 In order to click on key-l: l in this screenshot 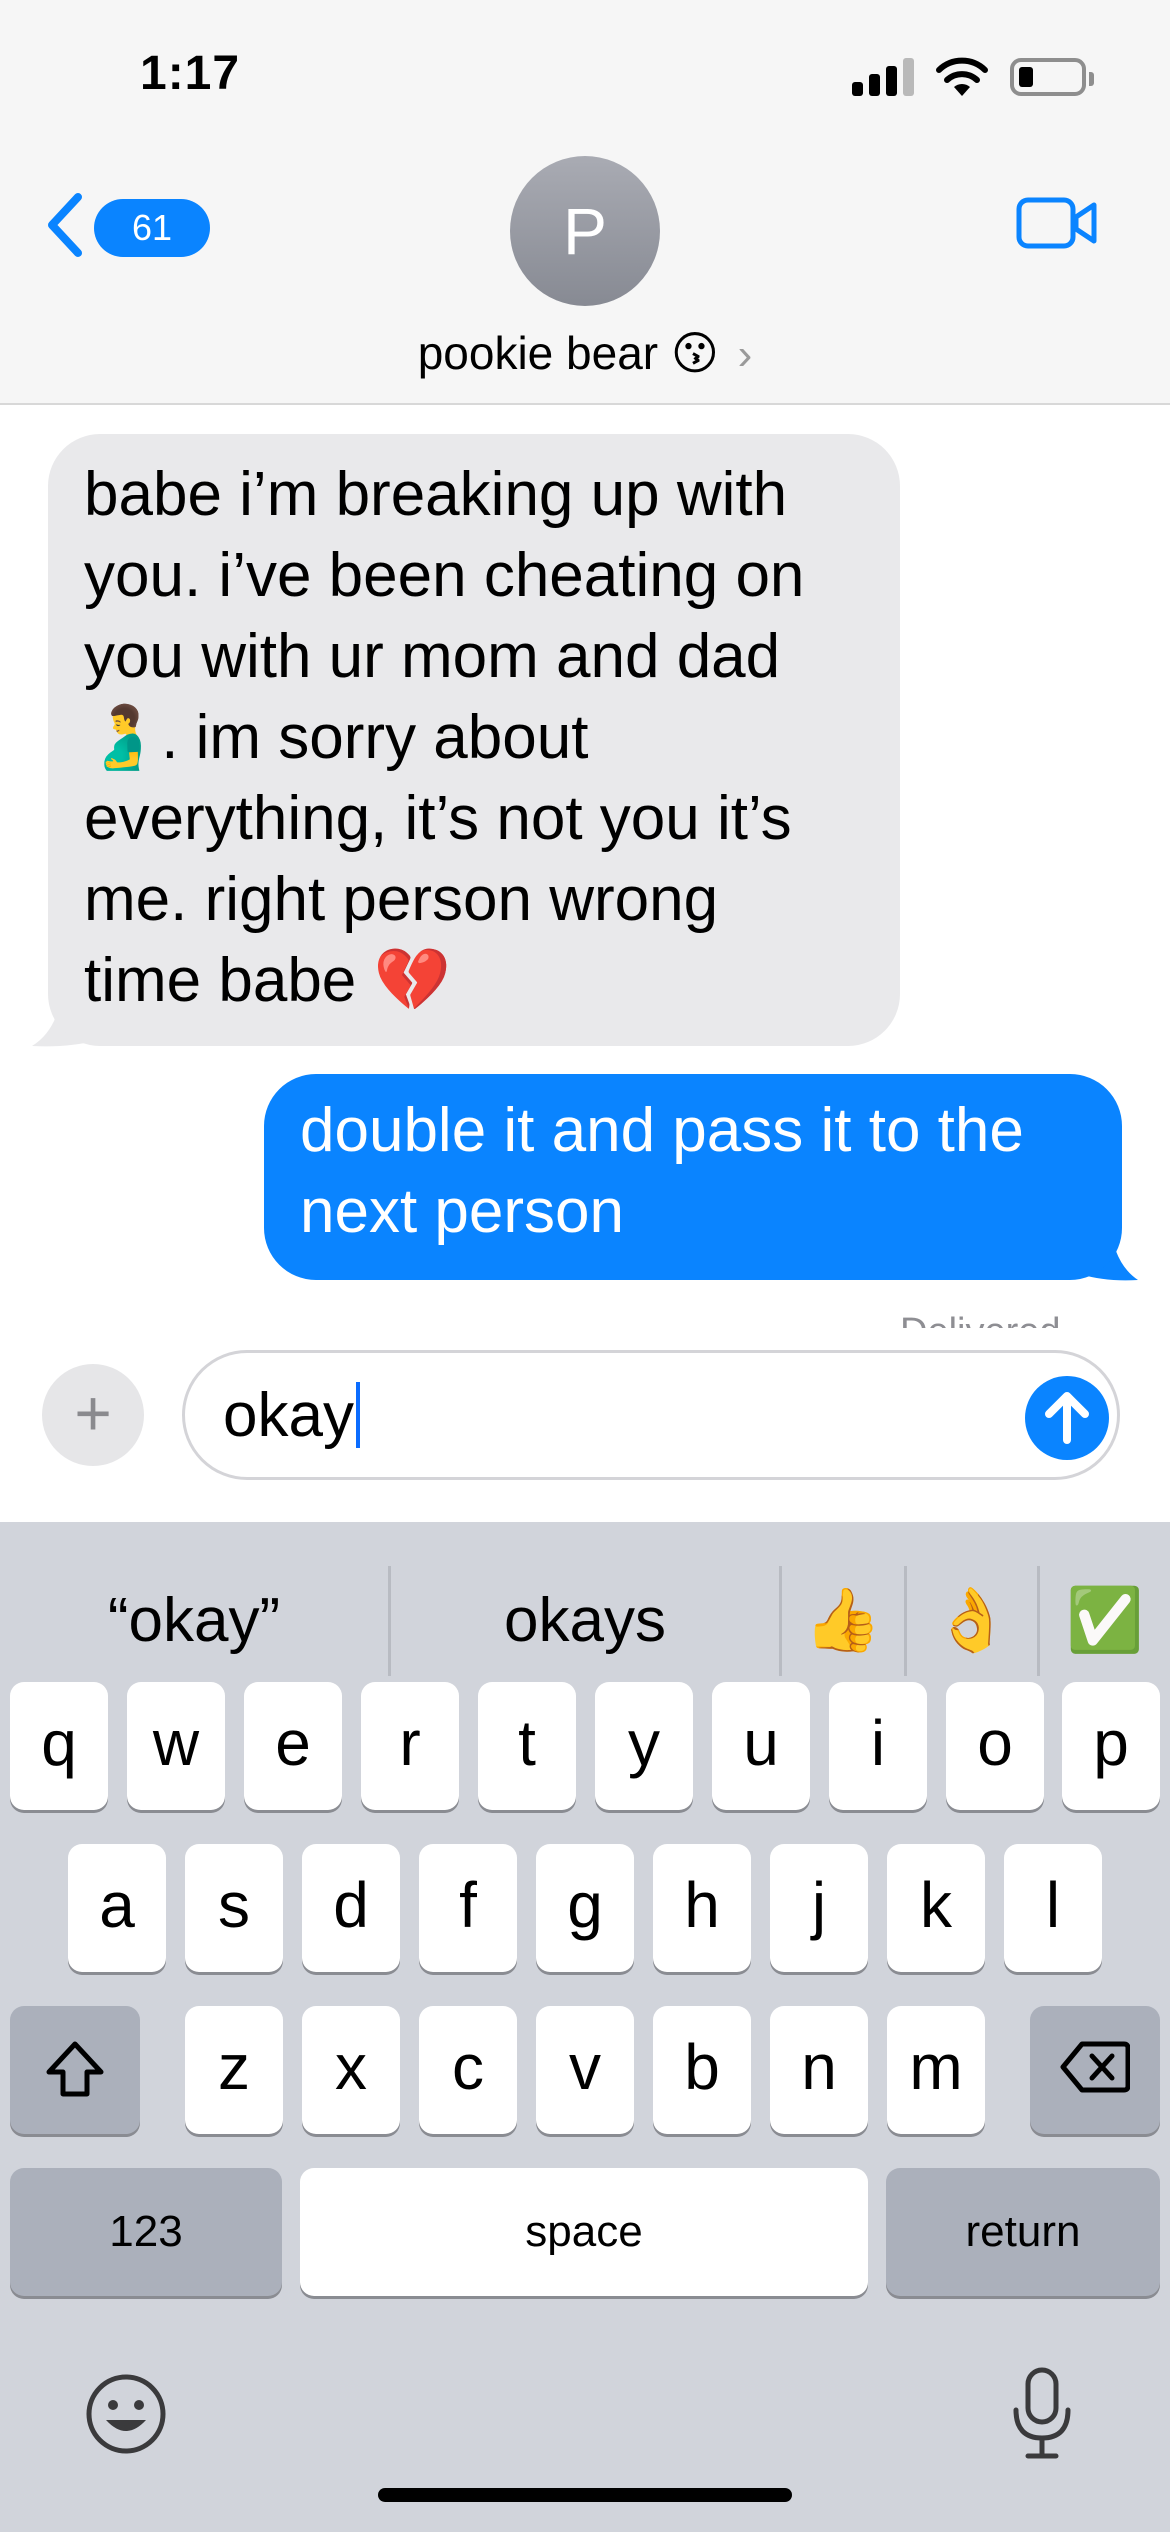, I will do `click(1053, 1908)`.